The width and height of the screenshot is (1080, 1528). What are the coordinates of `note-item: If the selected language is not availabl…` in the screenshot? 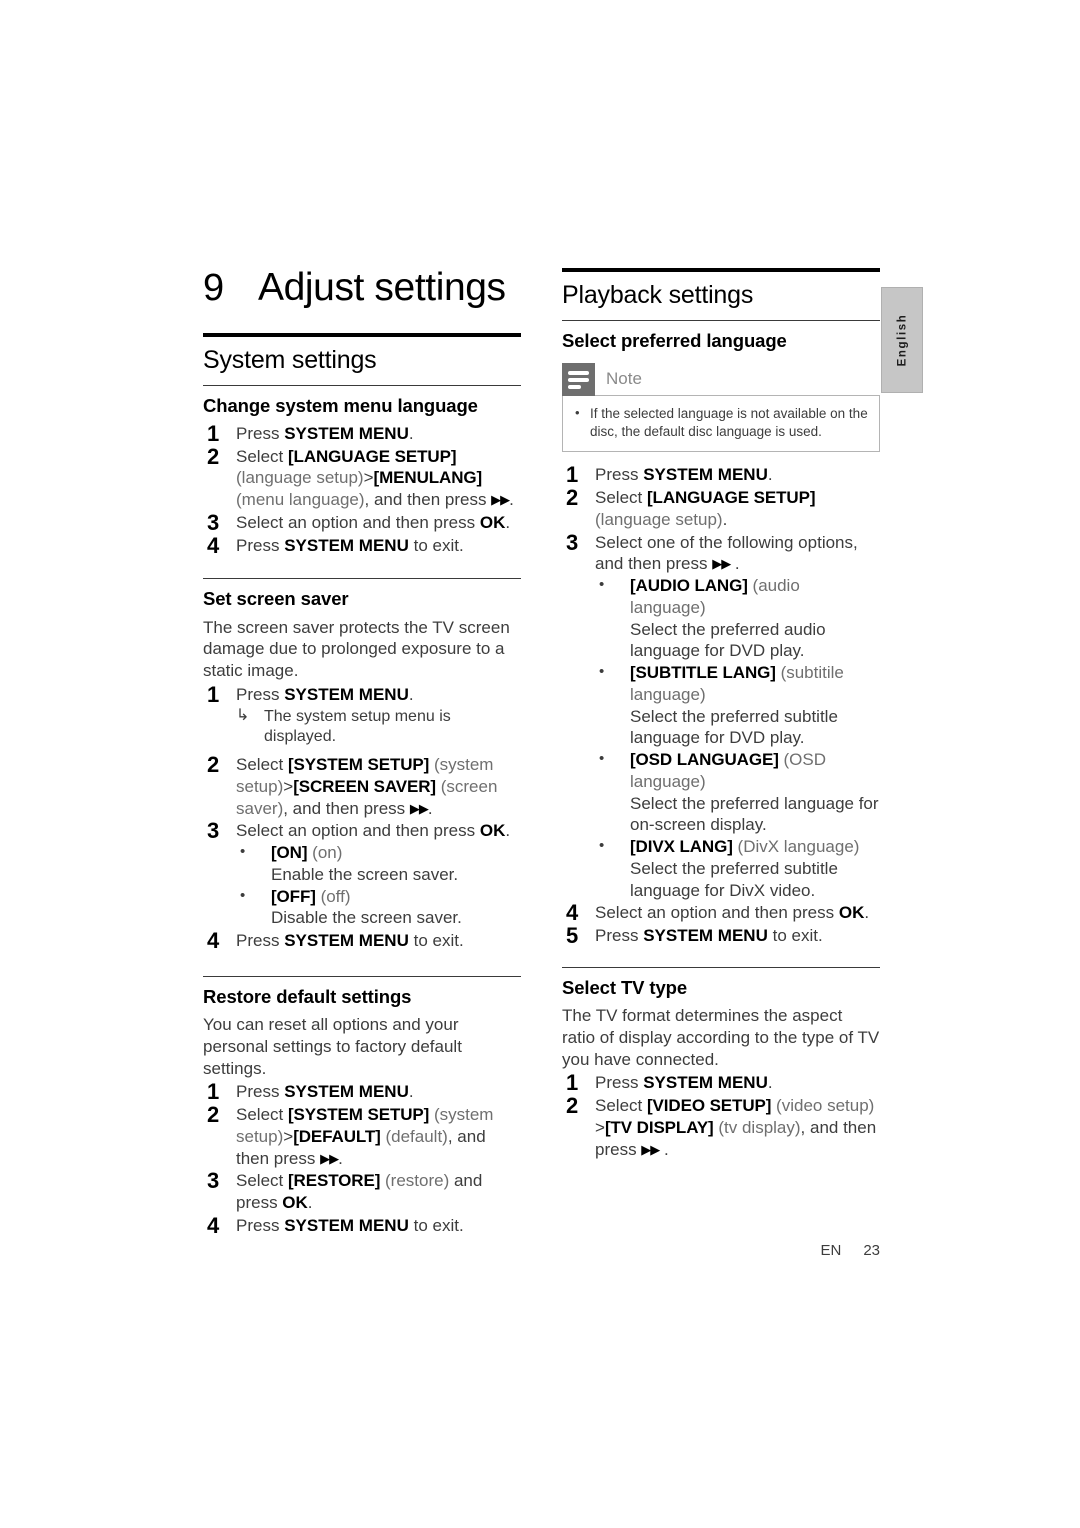 It's located at (721, 422).